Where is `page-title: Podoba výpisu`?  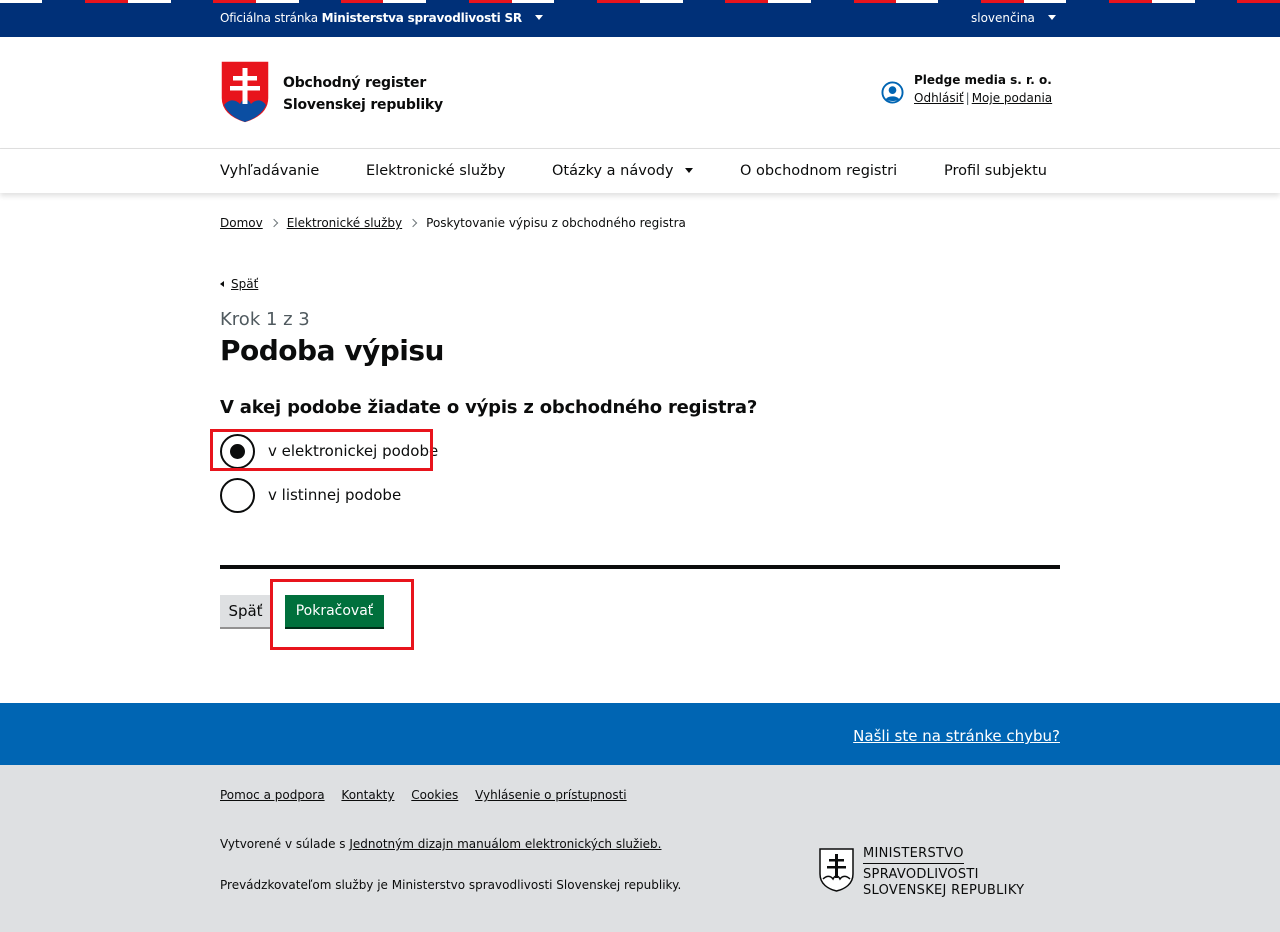
page-title: Podoba výpisu is located at coordinates (332, 350).